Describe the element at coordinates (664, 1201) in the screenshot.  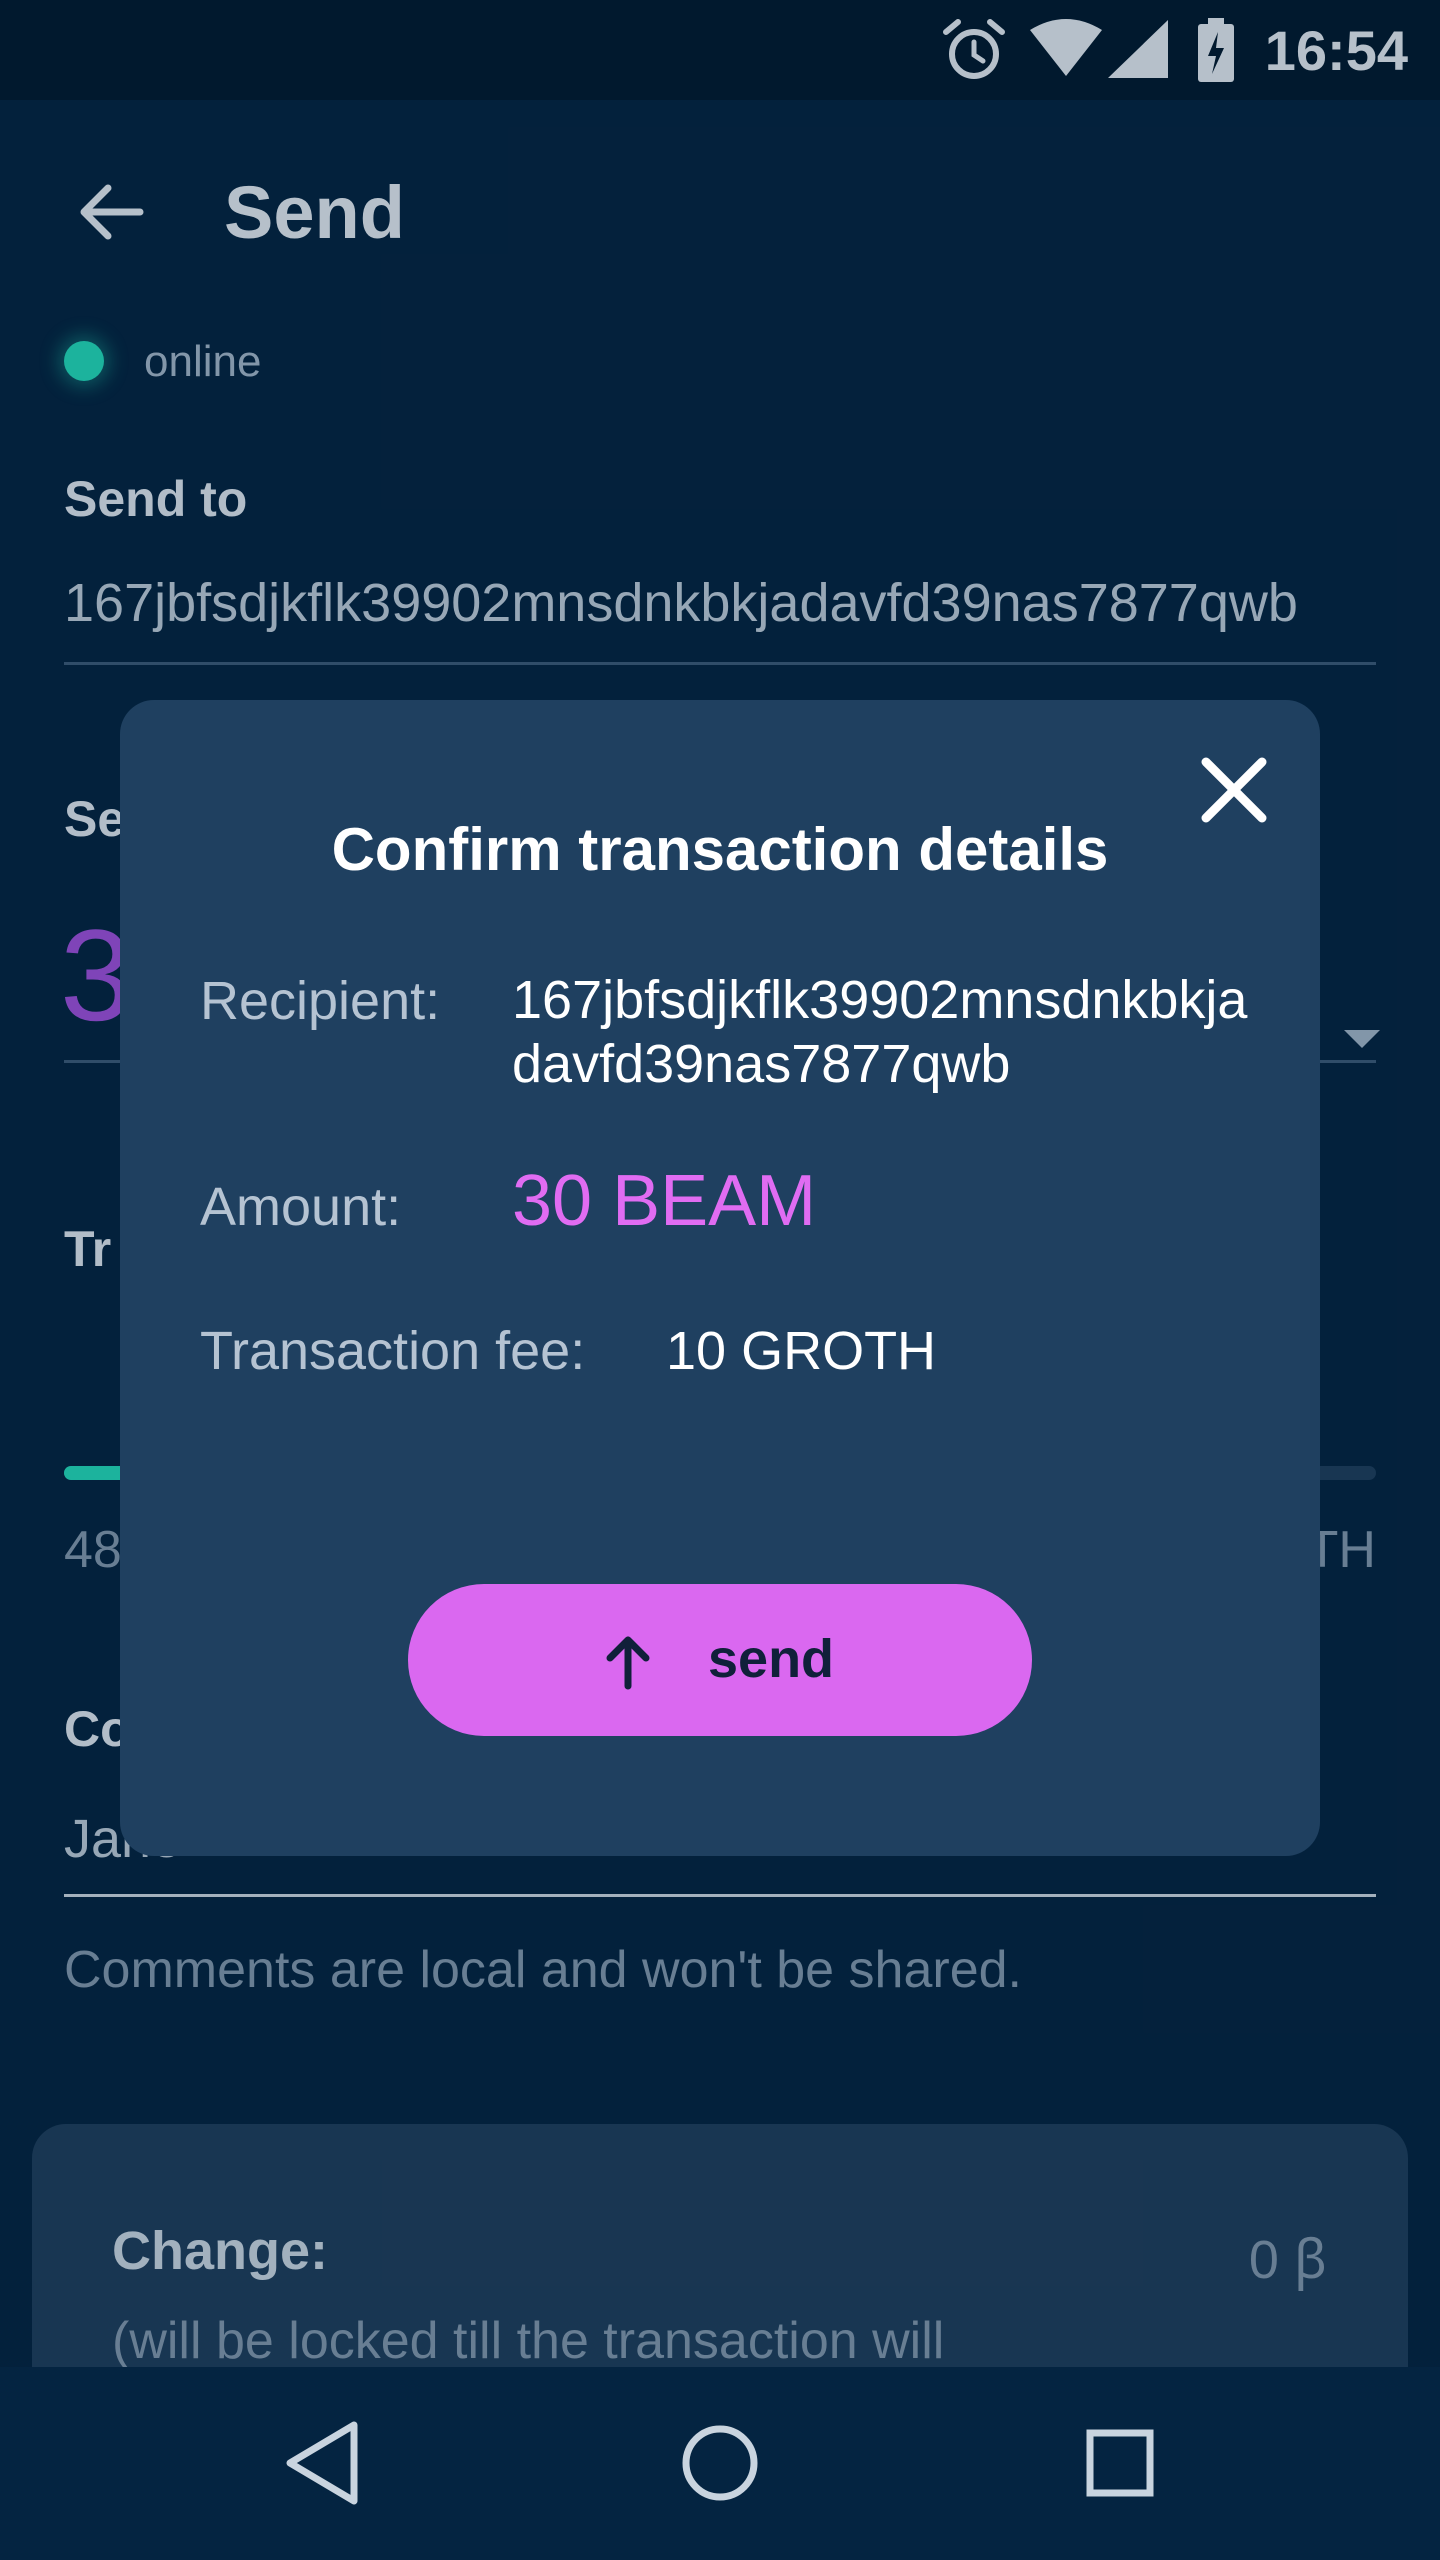
I see `amount-value: 30 BEAM` at that location.